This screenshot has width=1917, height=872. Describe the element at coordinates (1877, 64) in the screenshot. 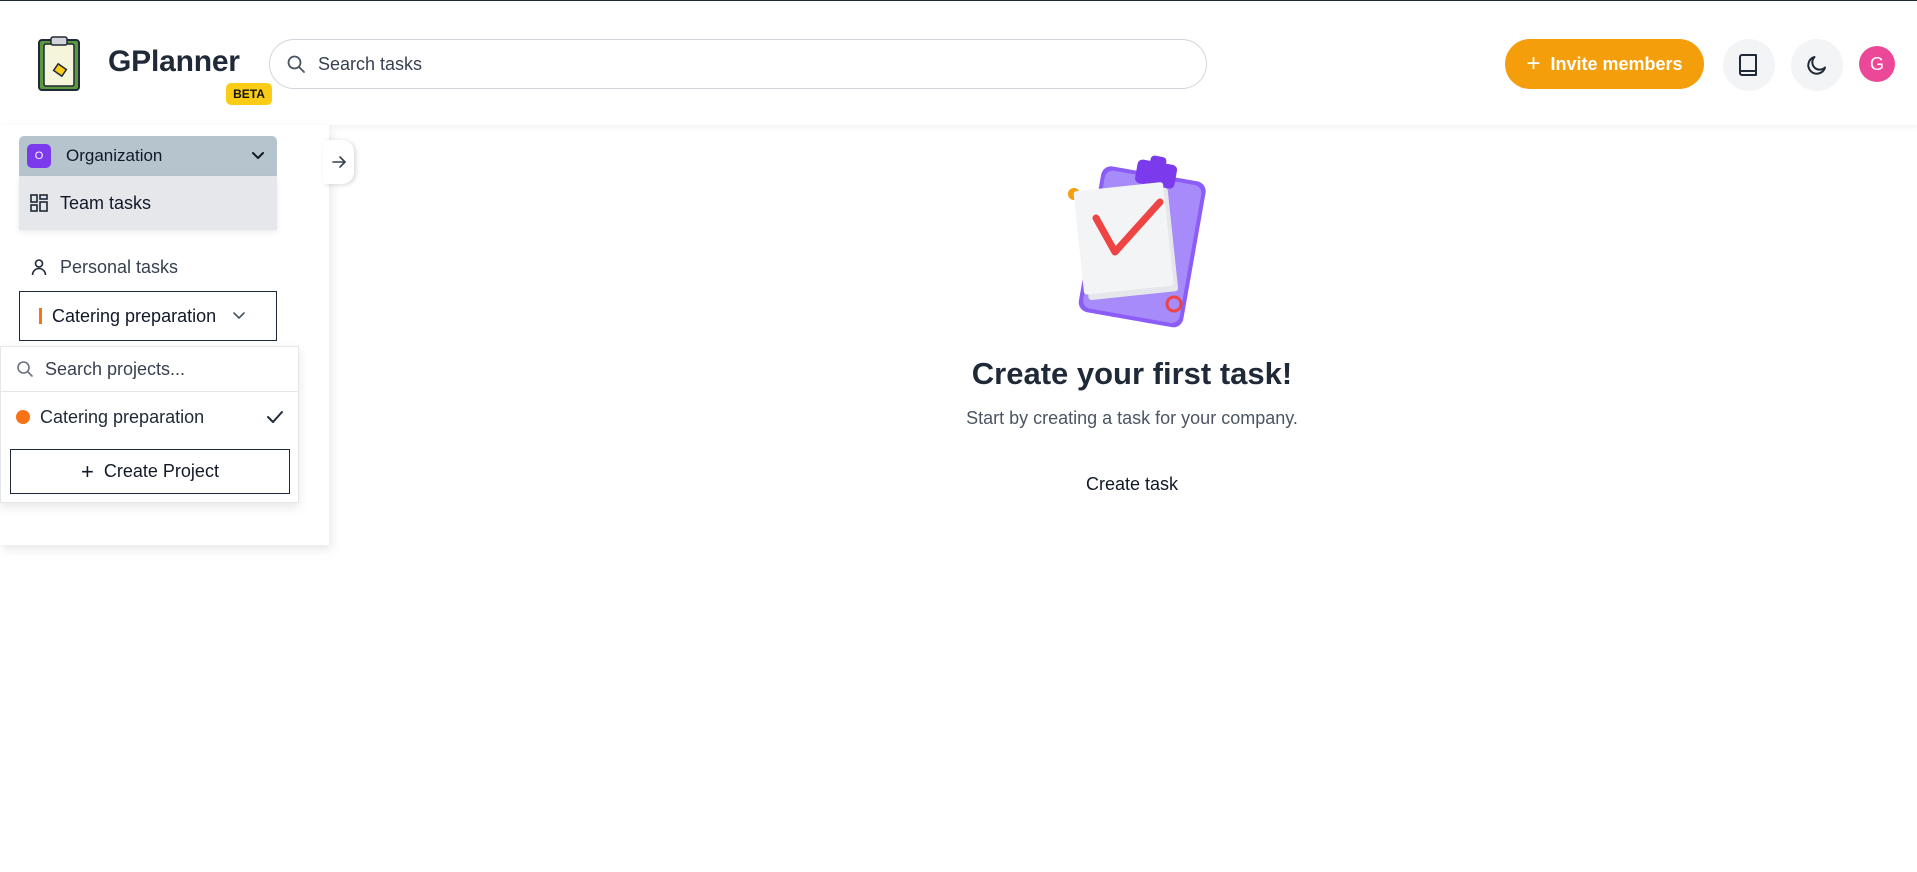

I see `user-avatar: G` at that location.